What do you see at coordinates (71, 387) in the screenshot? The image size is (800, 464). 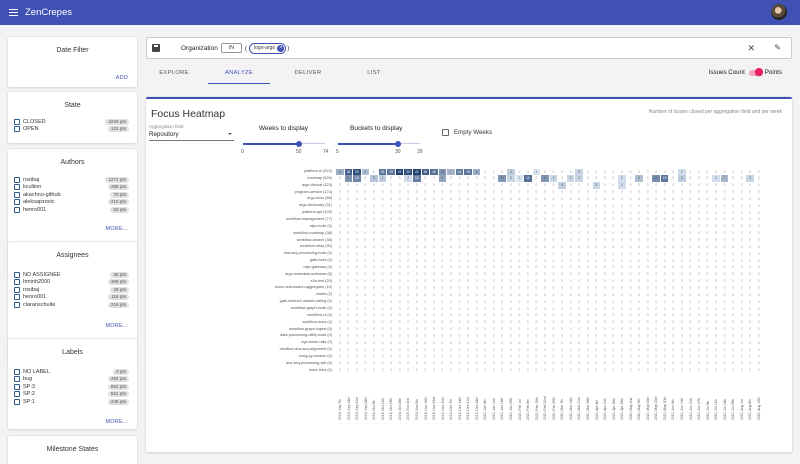 I see `facet-row: SP:3 861 pts` at bounding box center [71, 387].